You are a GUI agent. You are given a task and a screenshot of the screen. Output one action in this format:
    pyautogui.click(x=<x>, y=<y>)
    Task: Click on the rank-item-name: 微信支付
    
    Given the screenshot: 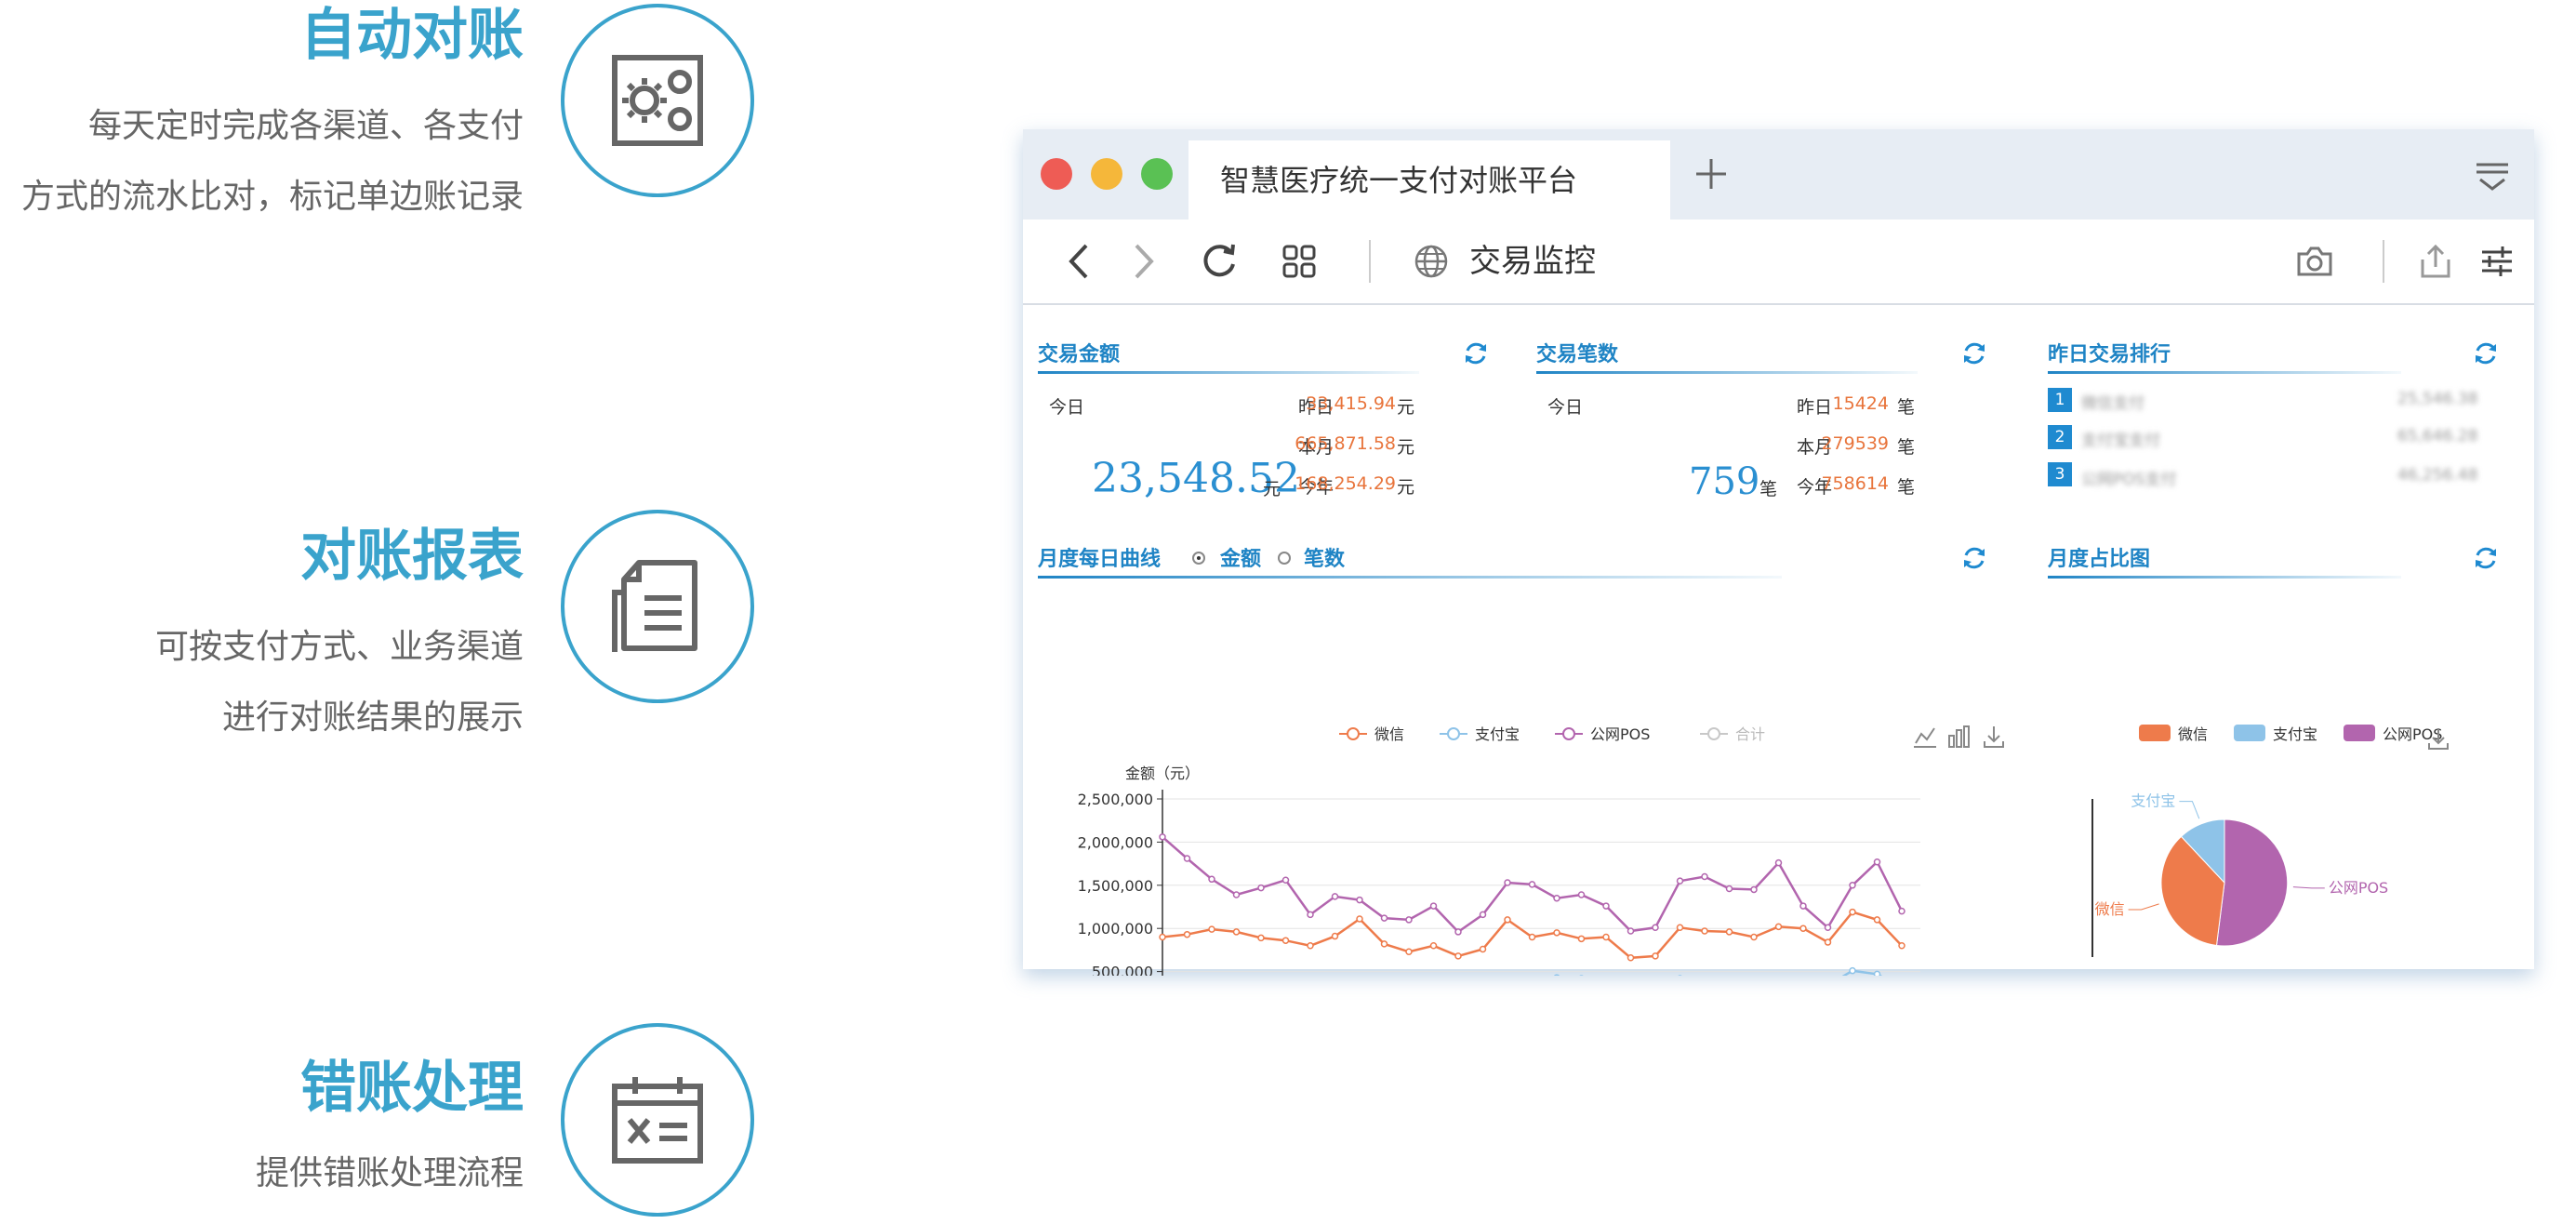 What is the action you would take?
    pyautogui.click(x=2112, y=403)
    